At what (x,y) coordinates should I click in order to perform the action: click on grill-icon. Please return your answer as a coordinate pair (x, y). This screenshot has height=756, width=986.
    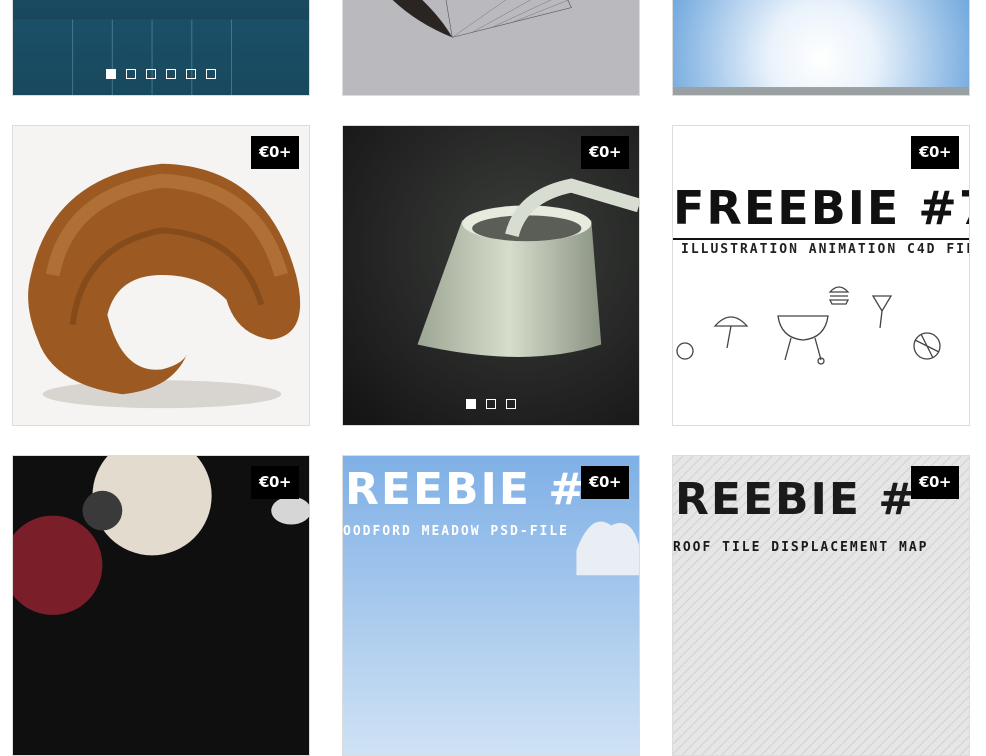
    Looking at the image, I should click on (803, 340).